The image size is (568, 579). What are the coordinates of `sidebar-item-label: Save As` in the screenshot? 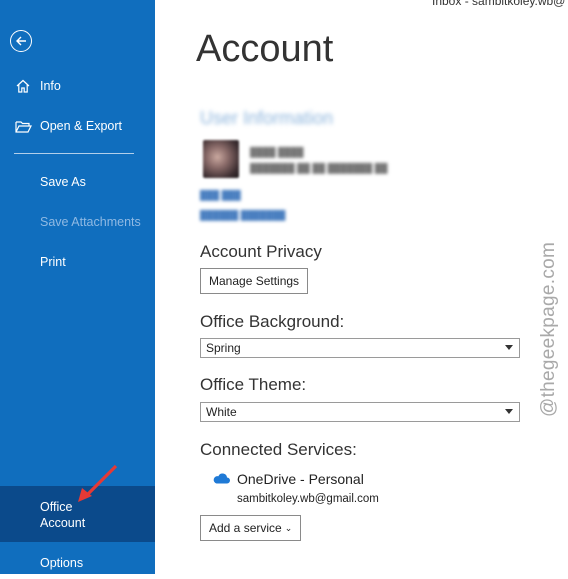 It's located at (63, 182).